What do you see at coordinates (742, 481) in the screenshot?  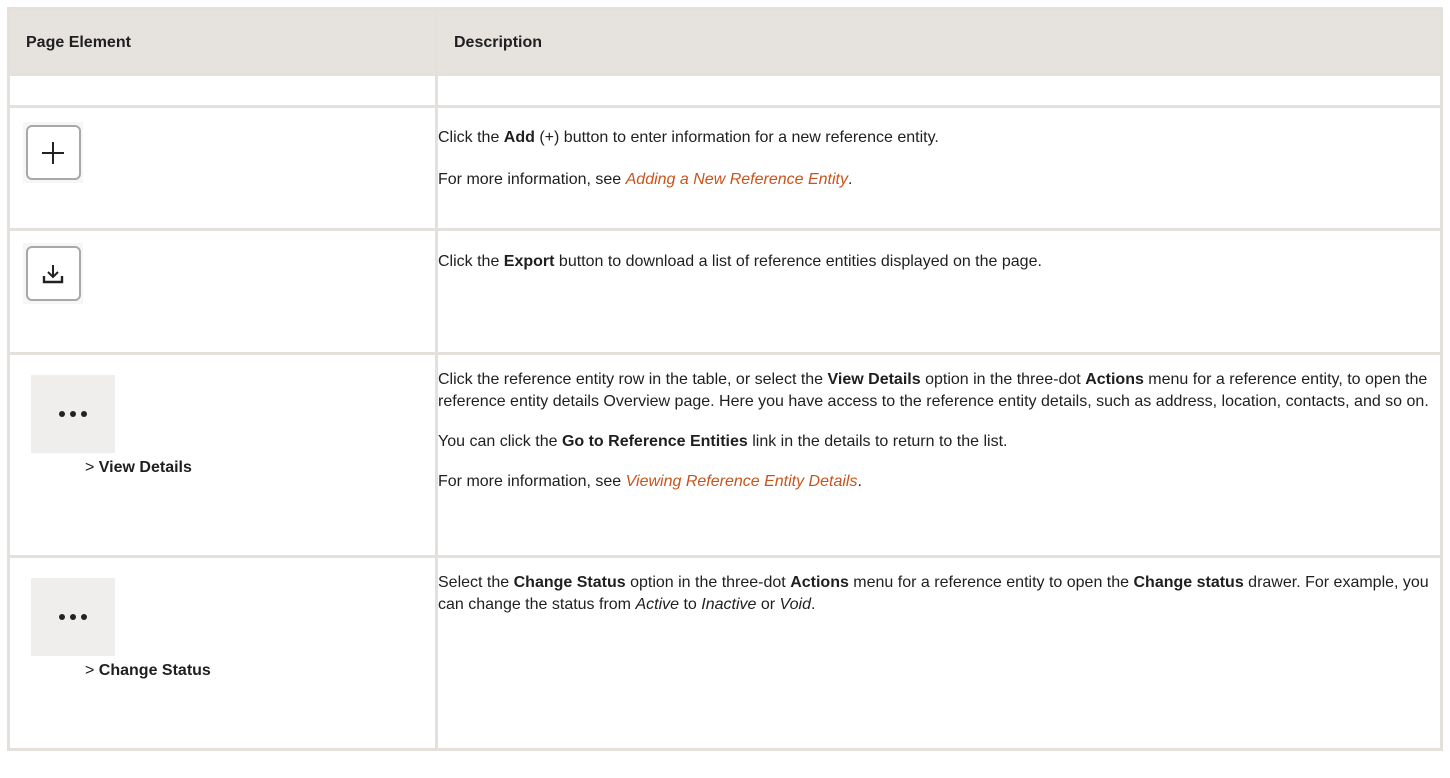 I see `viewing-reference-entity-details-link: Viewing Reference Entity Details` at bounding box center [742, 481].